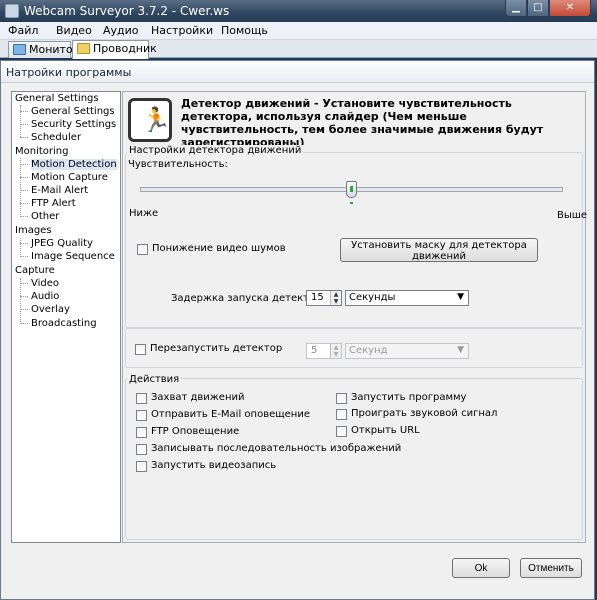 The height and width of the screenshot is (600, 597). I want to click on set-motion-mask-button: Установить маску для детектора движений, so click(439, 250).